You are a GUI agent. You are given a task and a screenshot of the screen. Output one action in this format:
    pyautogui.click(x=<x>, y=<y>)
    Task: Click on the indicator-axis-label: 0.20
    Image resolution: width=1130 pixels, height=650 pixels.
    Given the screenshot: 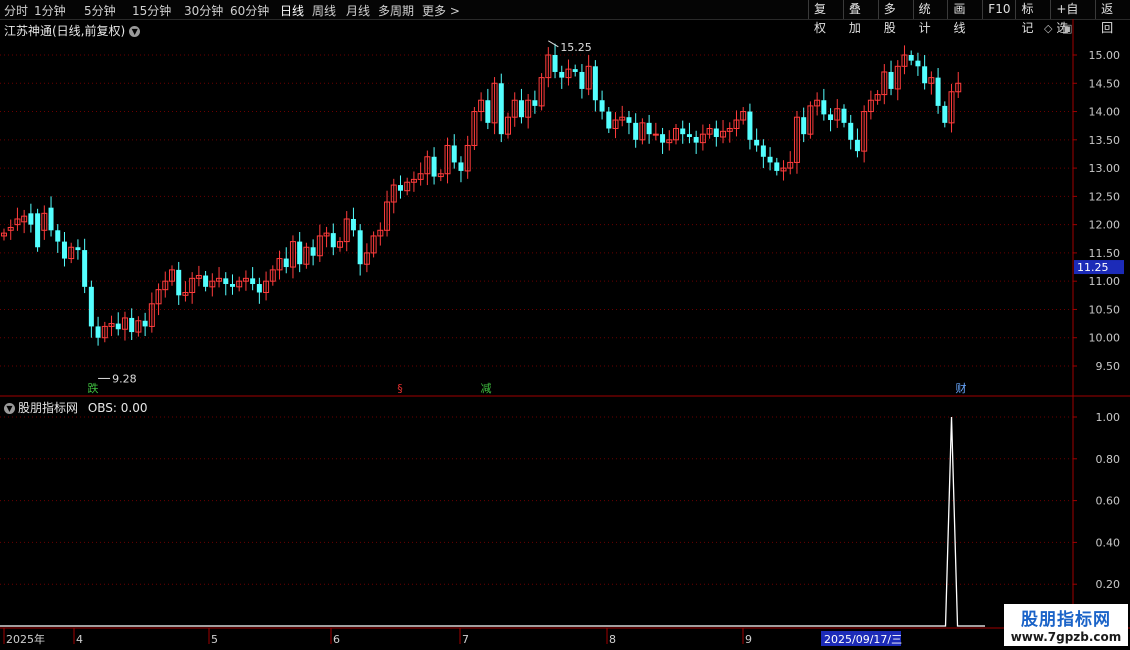 What is the action you would take?
    pyautogui.click(x=1108, y=584)
    